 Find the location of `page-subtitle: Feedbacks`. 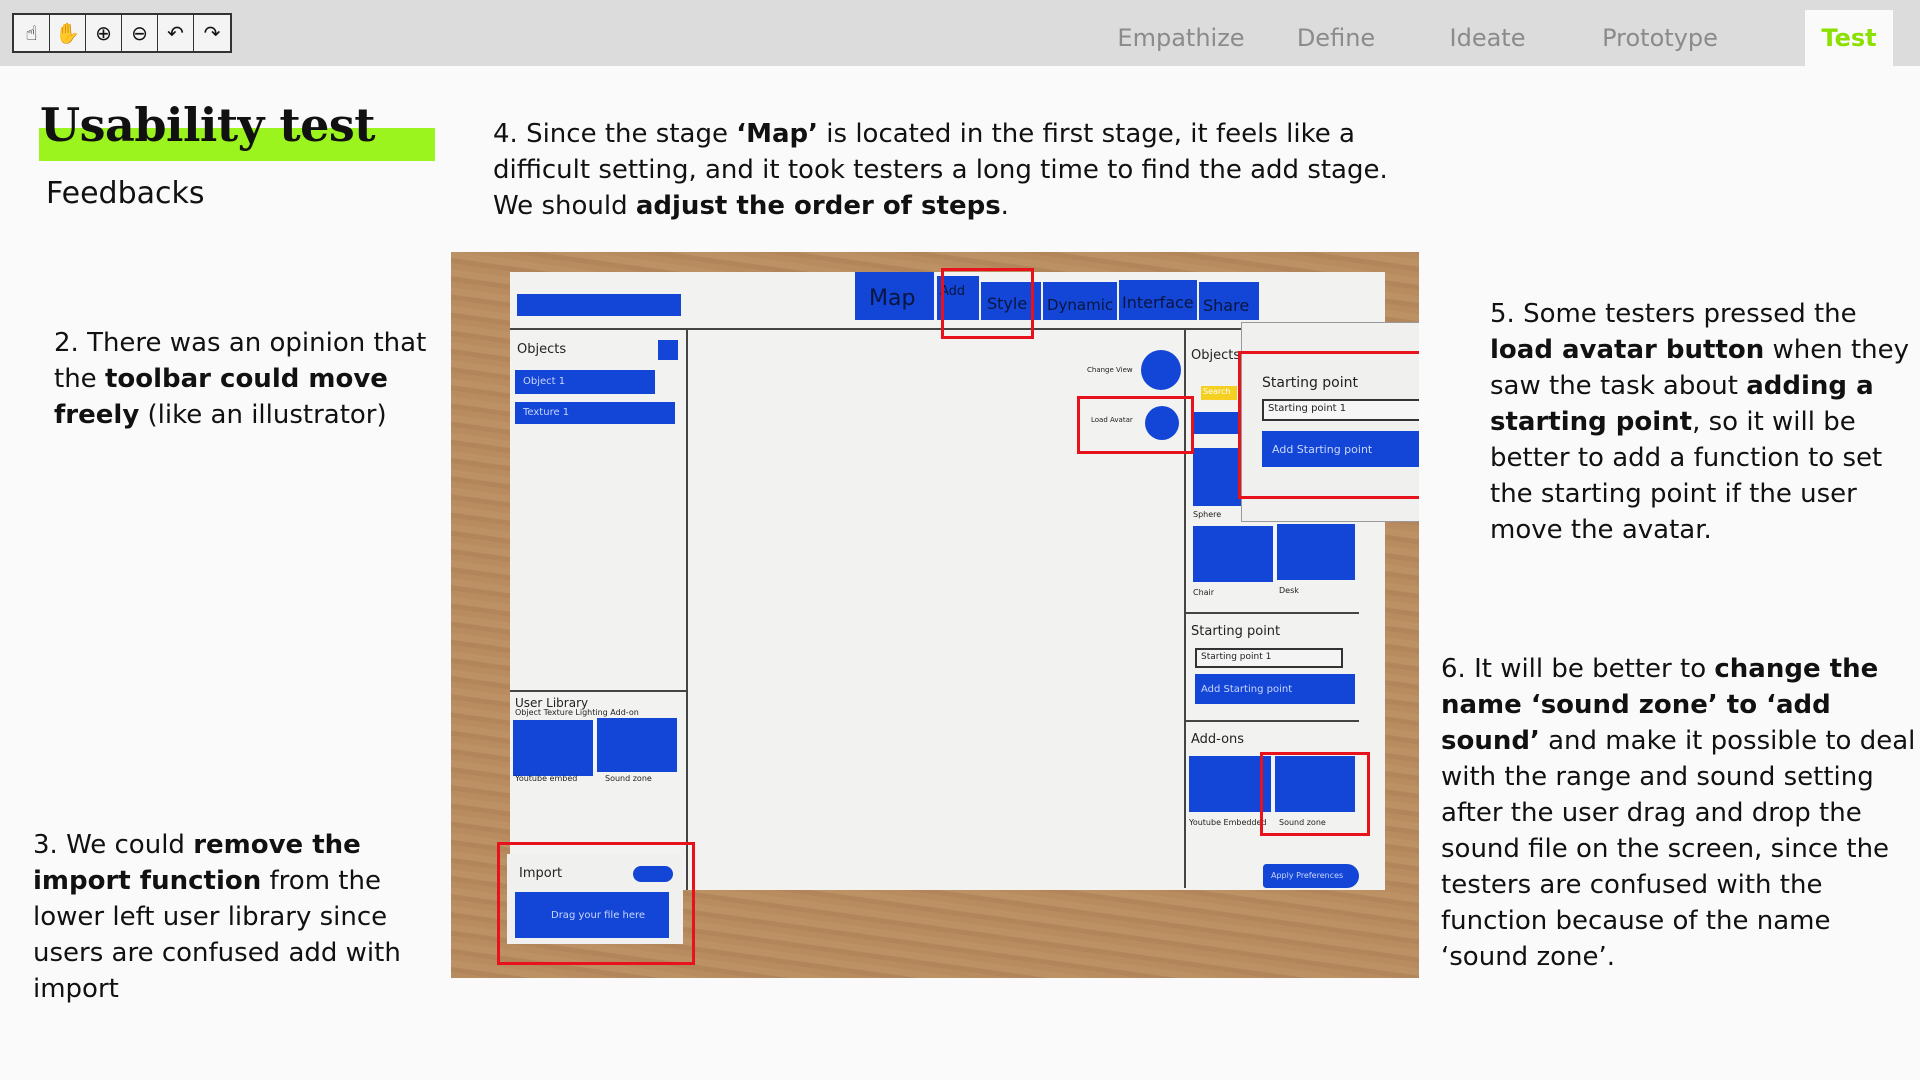

page-subtitle: Feedbacks is located at coordinates (125, 193).